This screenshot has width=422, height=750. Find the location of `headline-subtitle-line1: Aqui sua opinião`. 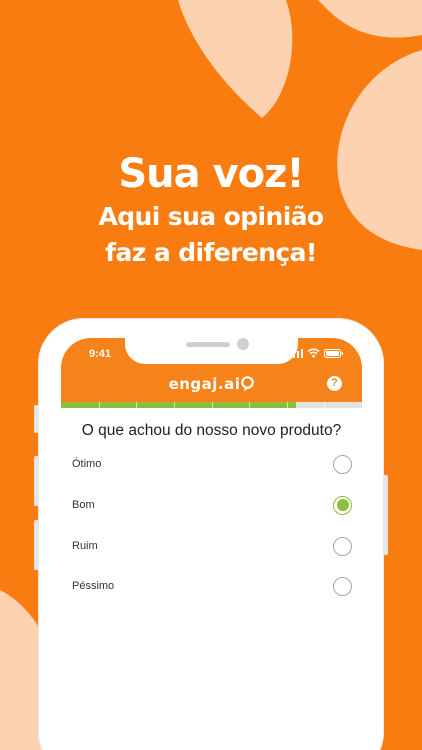

headline-subtitle-line1: Aqui sua opinião is located at coordinates (211, 216).